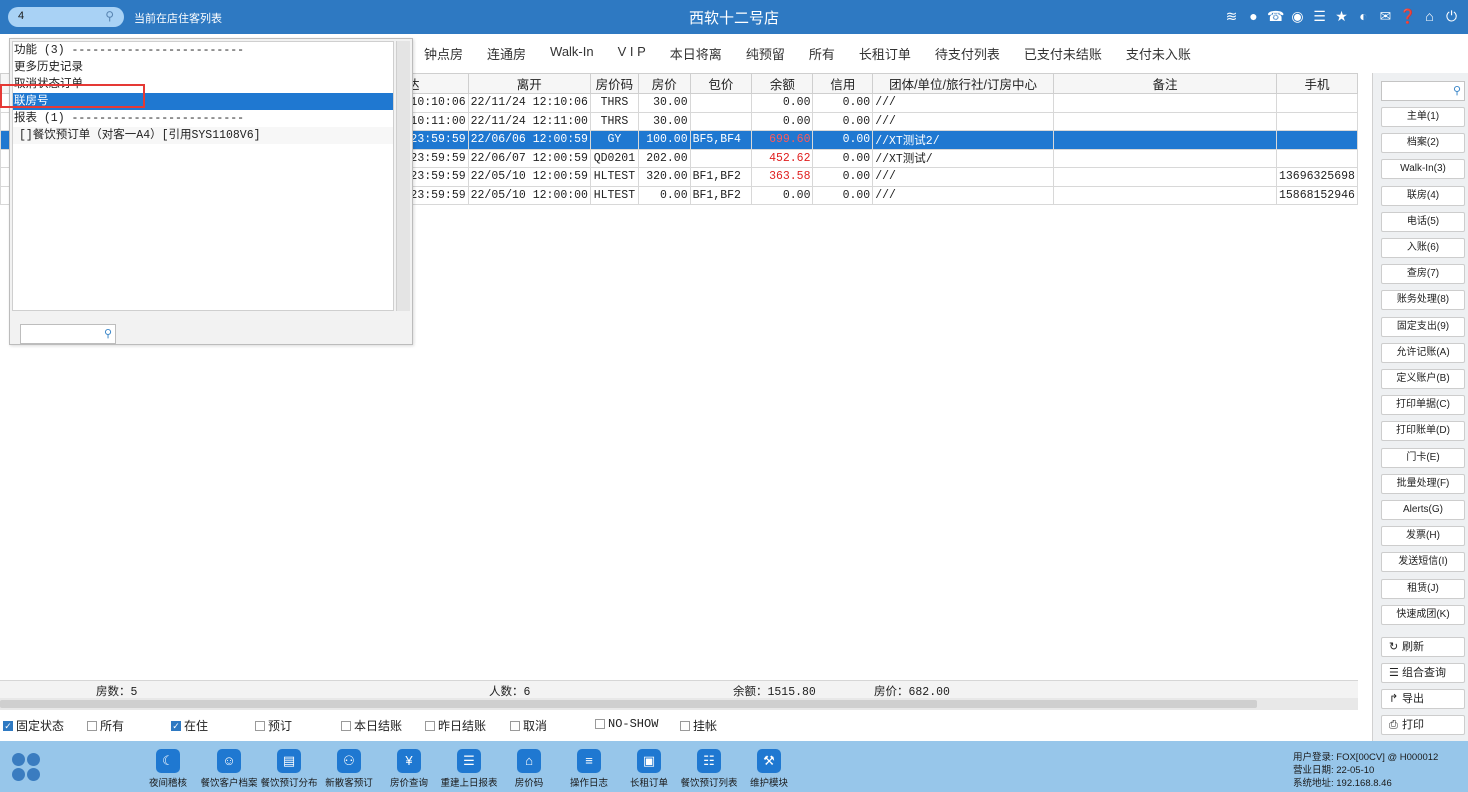  What do you see at coordinates (455, 725) in the screenshot?
I see `filter-checkbox: 昨日结账` at bounding box center [455, 725].